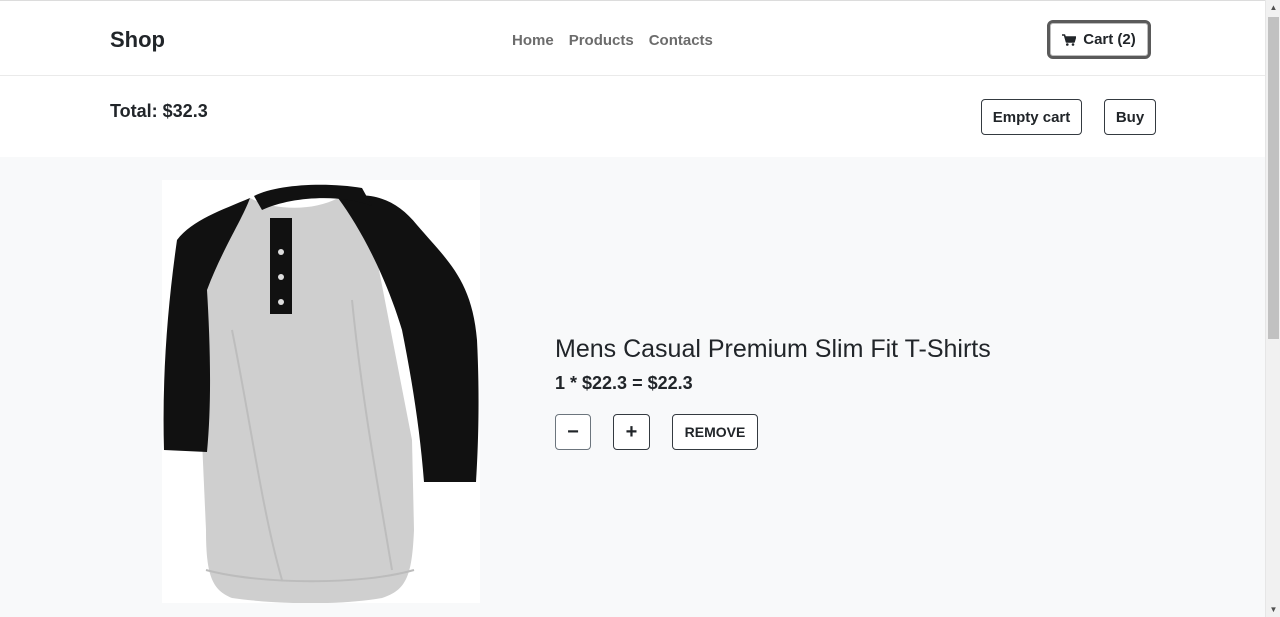 The image size is (1280, 617). What do you see at coordinates (624, 383) in the screenshot?
I see `product-price-calc: 1 * $22.3 = $22.3` at bounding box center [624, 383].